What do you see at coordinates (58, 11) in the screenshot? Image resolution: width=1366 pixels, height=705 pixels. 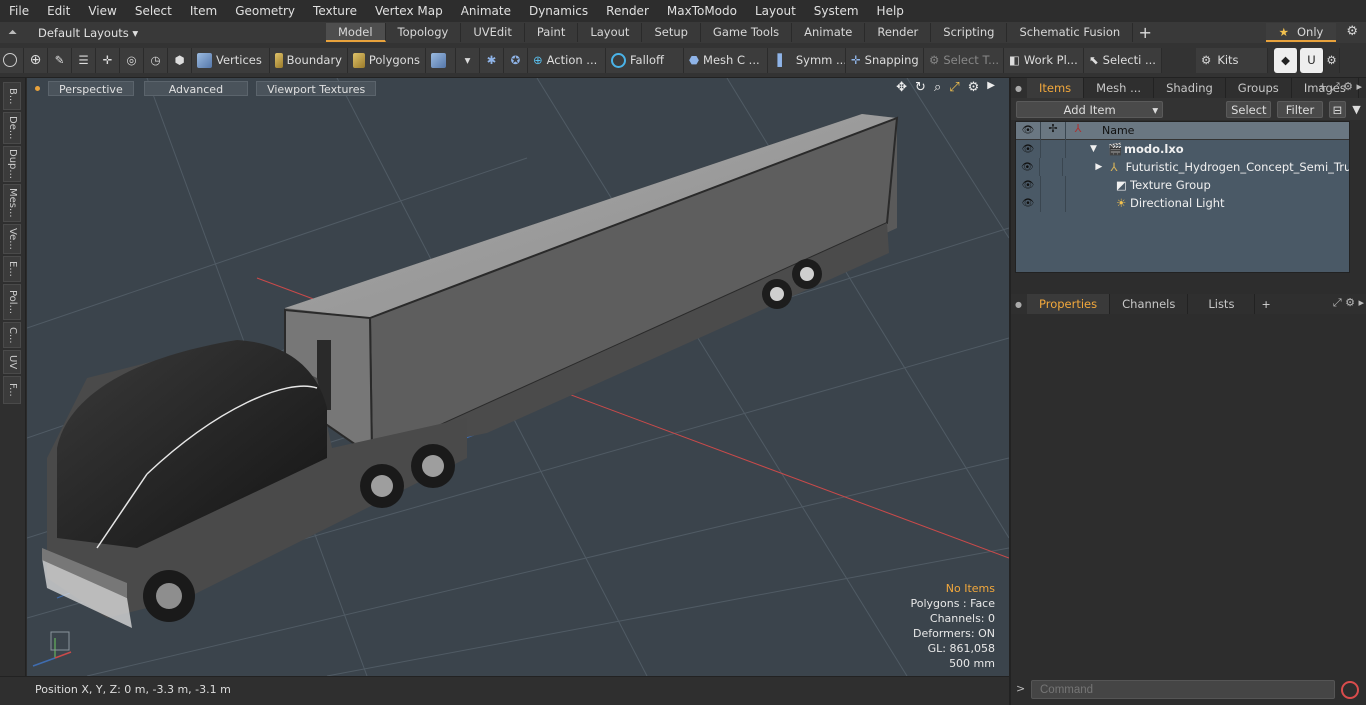 I see `menu-edit: Edit` at bounding box center [58, 11].